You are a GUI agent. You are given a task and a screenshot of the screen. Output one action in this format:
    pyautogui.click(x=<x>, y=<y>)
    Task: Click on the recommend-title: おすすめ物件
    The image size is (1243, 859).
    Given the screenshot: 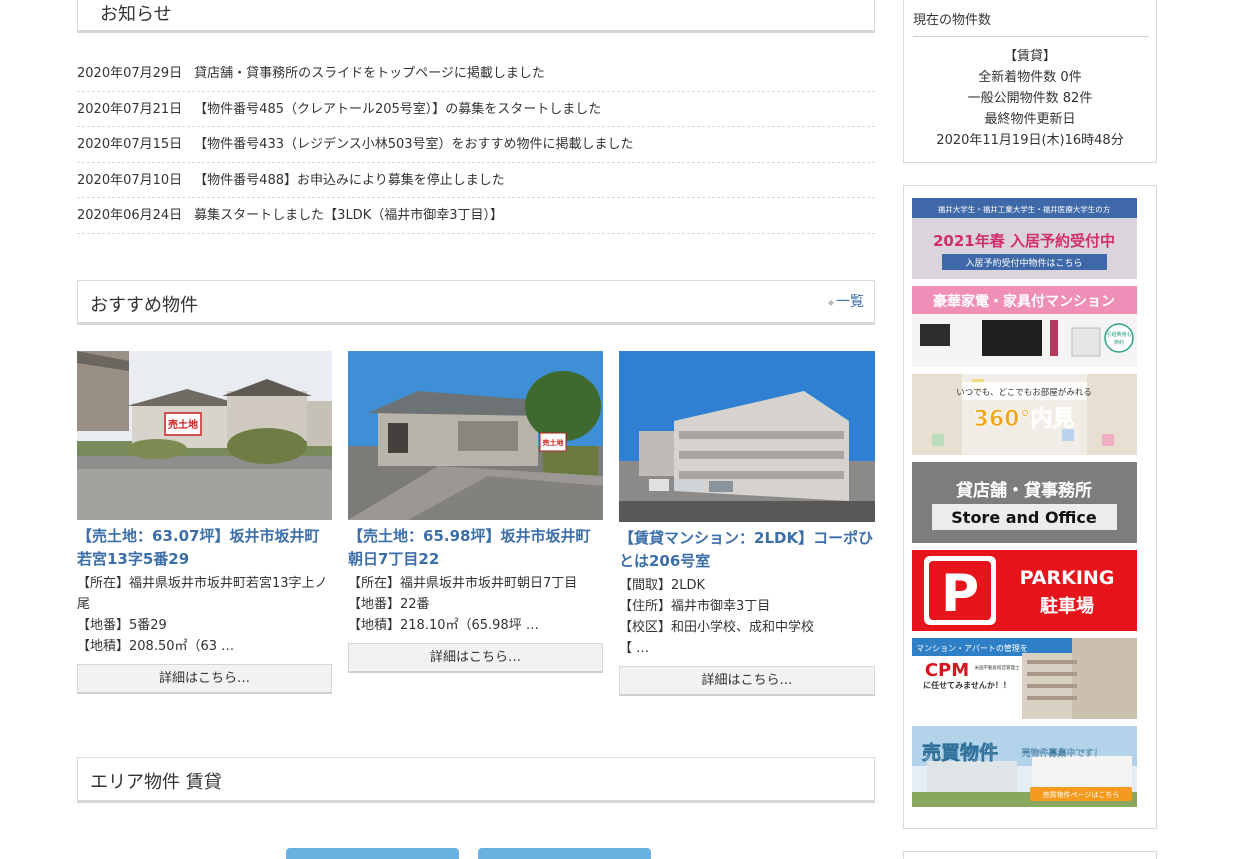 What is the action you would take?
    pyautogui.click(x=144, y=305)
    